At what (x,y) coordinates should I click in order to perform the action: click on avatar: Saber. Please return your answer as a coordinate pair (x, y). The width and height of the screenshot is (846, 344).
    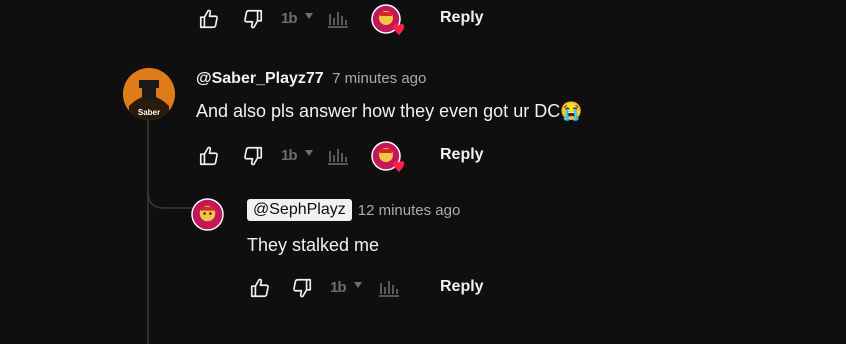
    Looking at the image, I should click on (149, 94).